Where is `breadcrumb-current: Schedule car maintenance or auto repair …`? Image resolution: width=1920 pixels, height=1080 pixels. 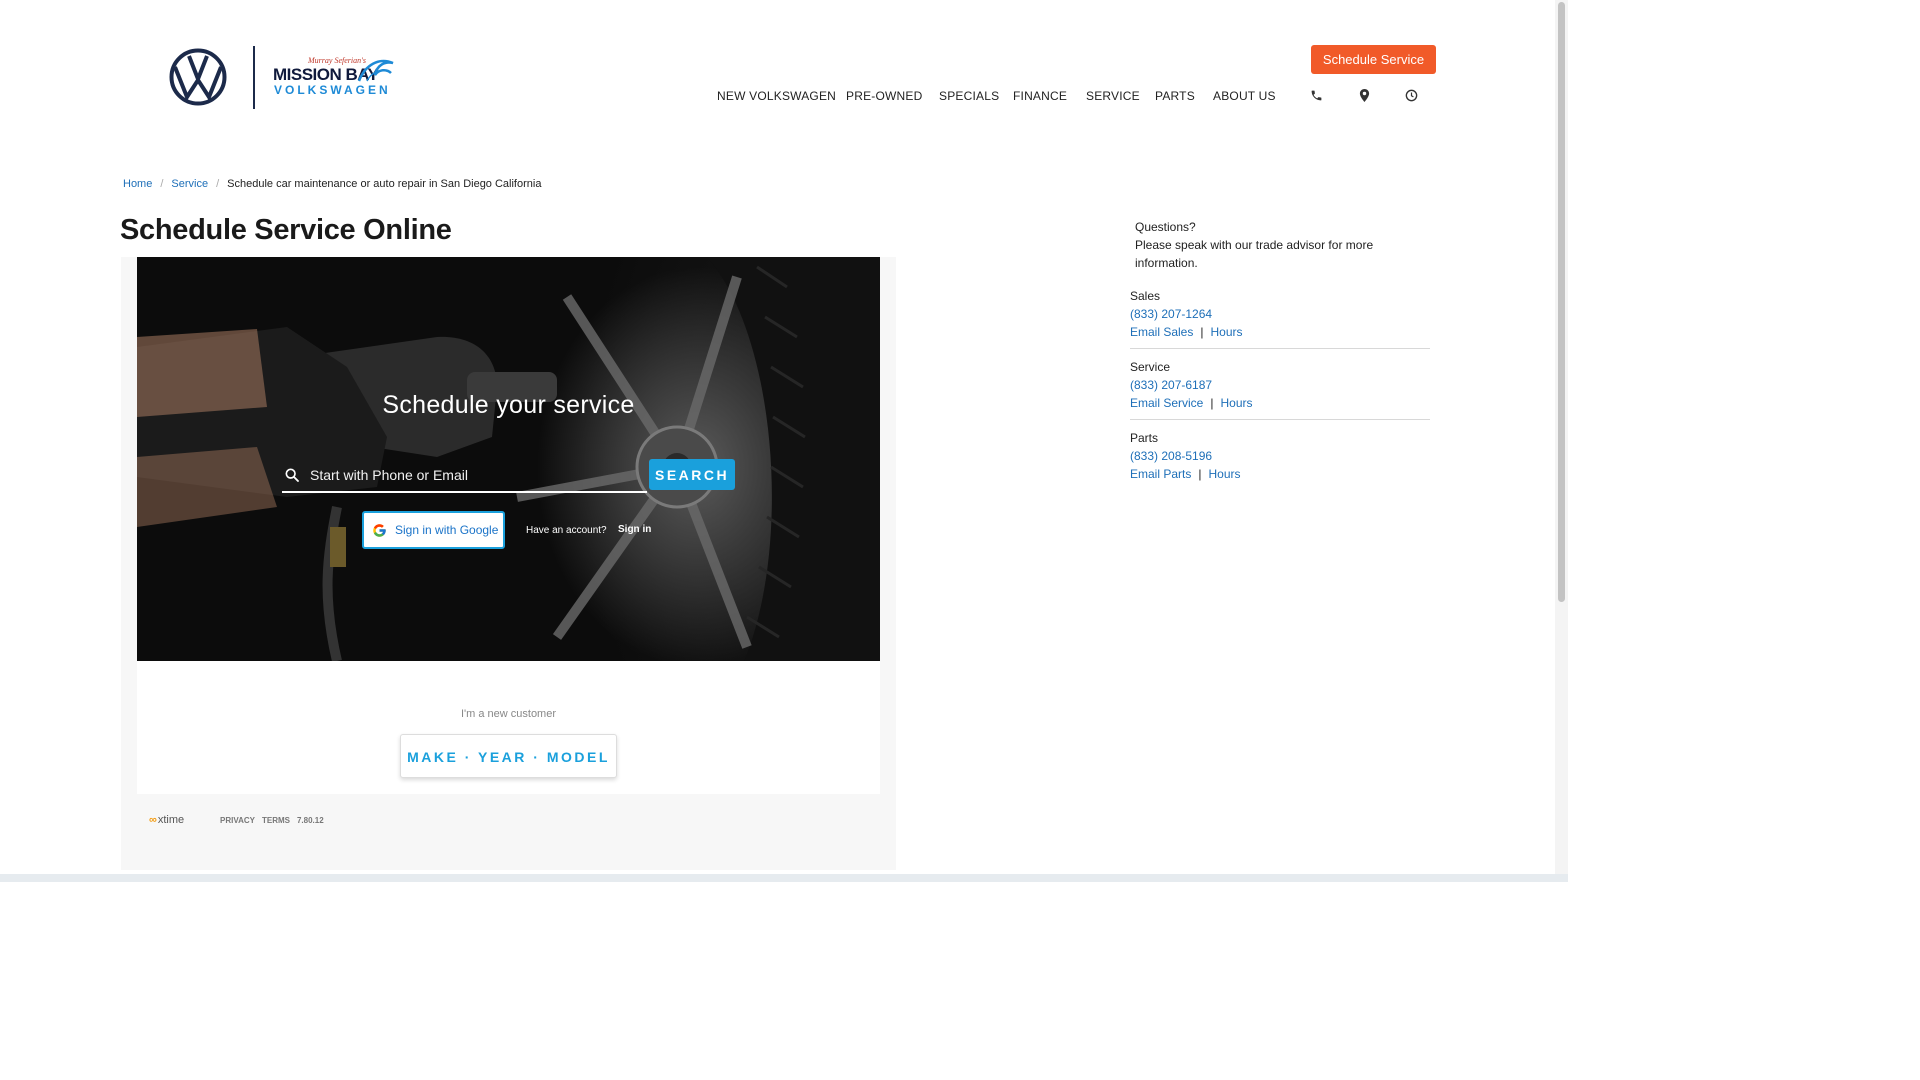
breadcrumb-current: Schedule car maintenance or auto repair … is located at coordinates (384, 184).